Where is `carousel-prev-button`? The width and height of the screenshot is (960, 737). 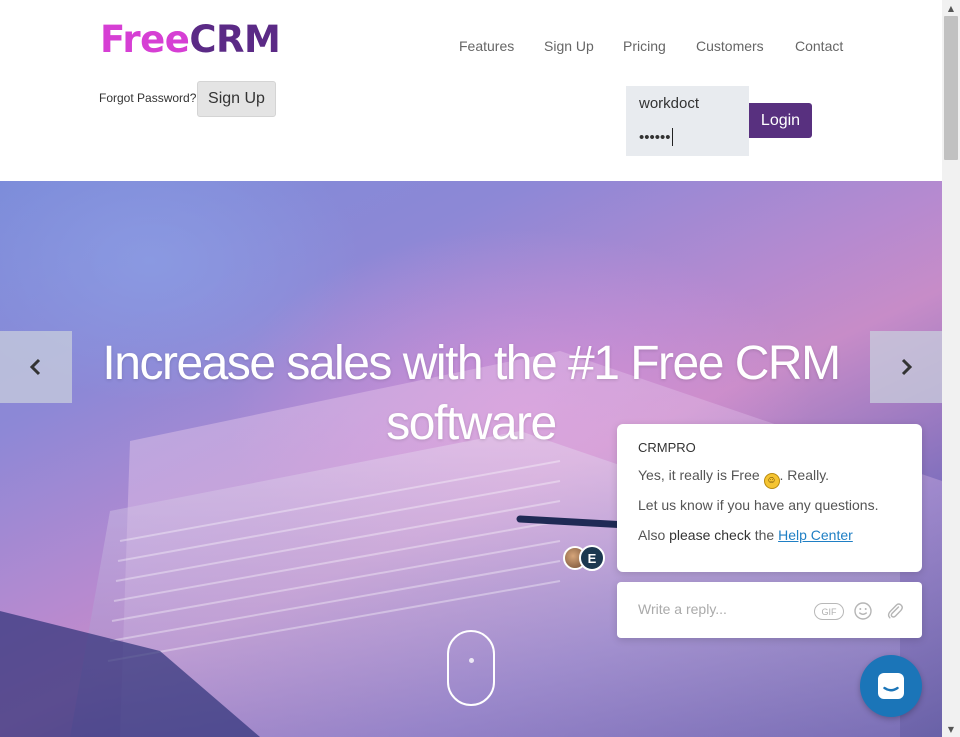
carousel-prev-button is located at coordinates (36, 367).